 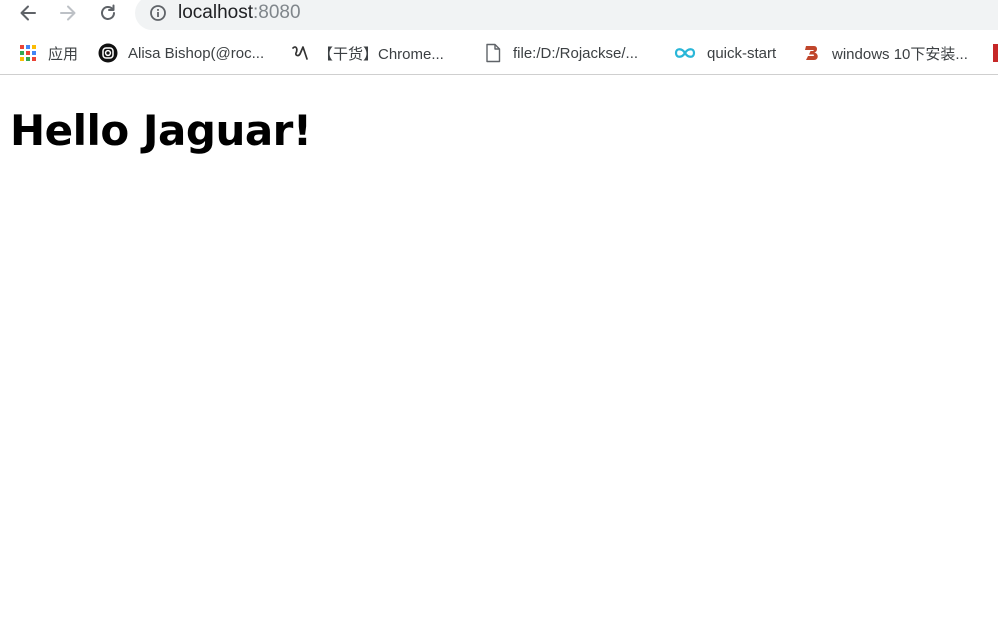 I want to click on reload-icon, so click(x=108, y=12).